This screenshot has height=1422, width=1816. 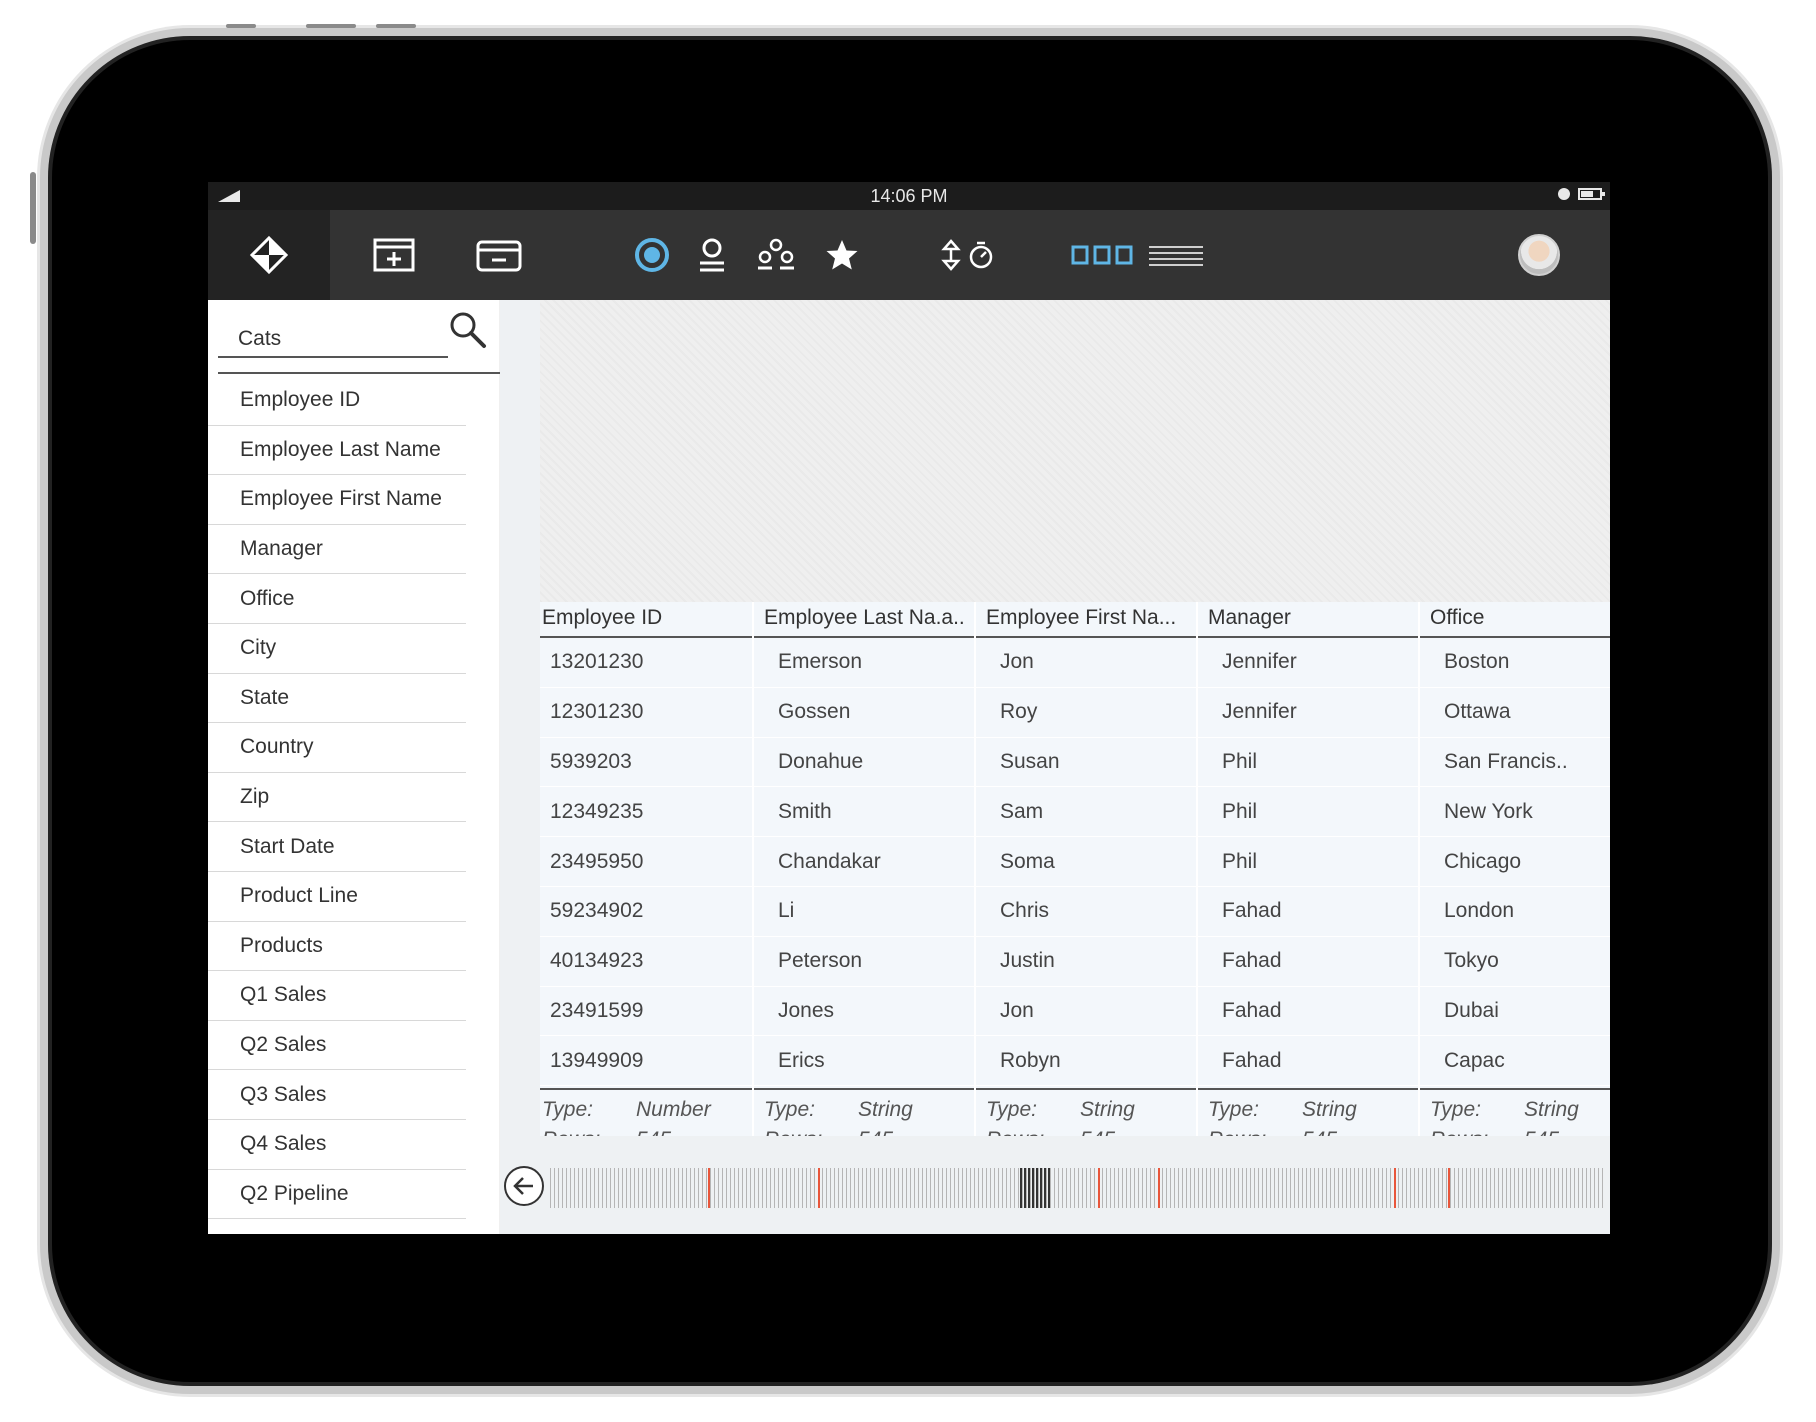 I want to click on table-cell: Capac, so click(x=1515, y=1061).